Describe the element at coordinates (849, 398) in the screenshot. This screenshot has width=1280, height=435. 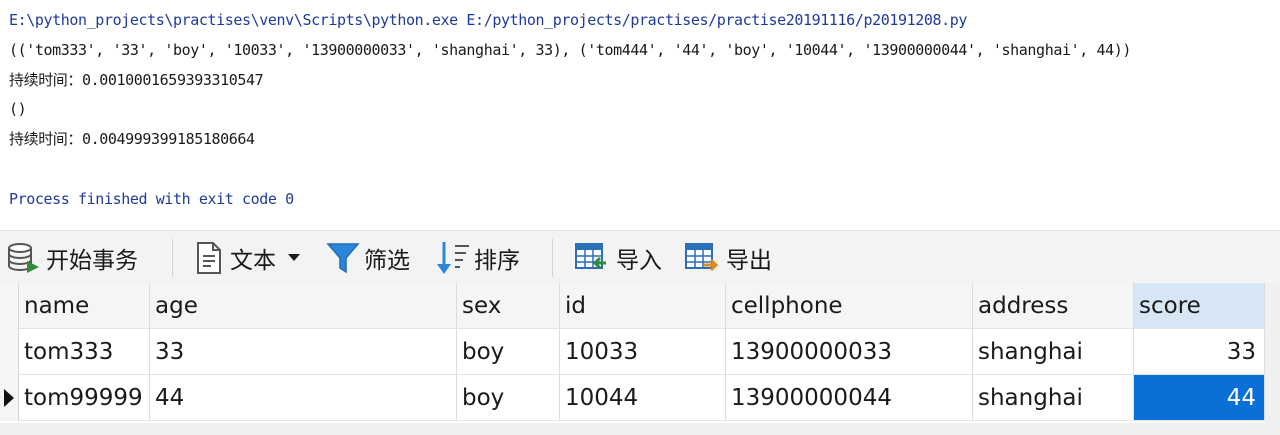
I see `cell-cellphone: 13900000044` at that location.